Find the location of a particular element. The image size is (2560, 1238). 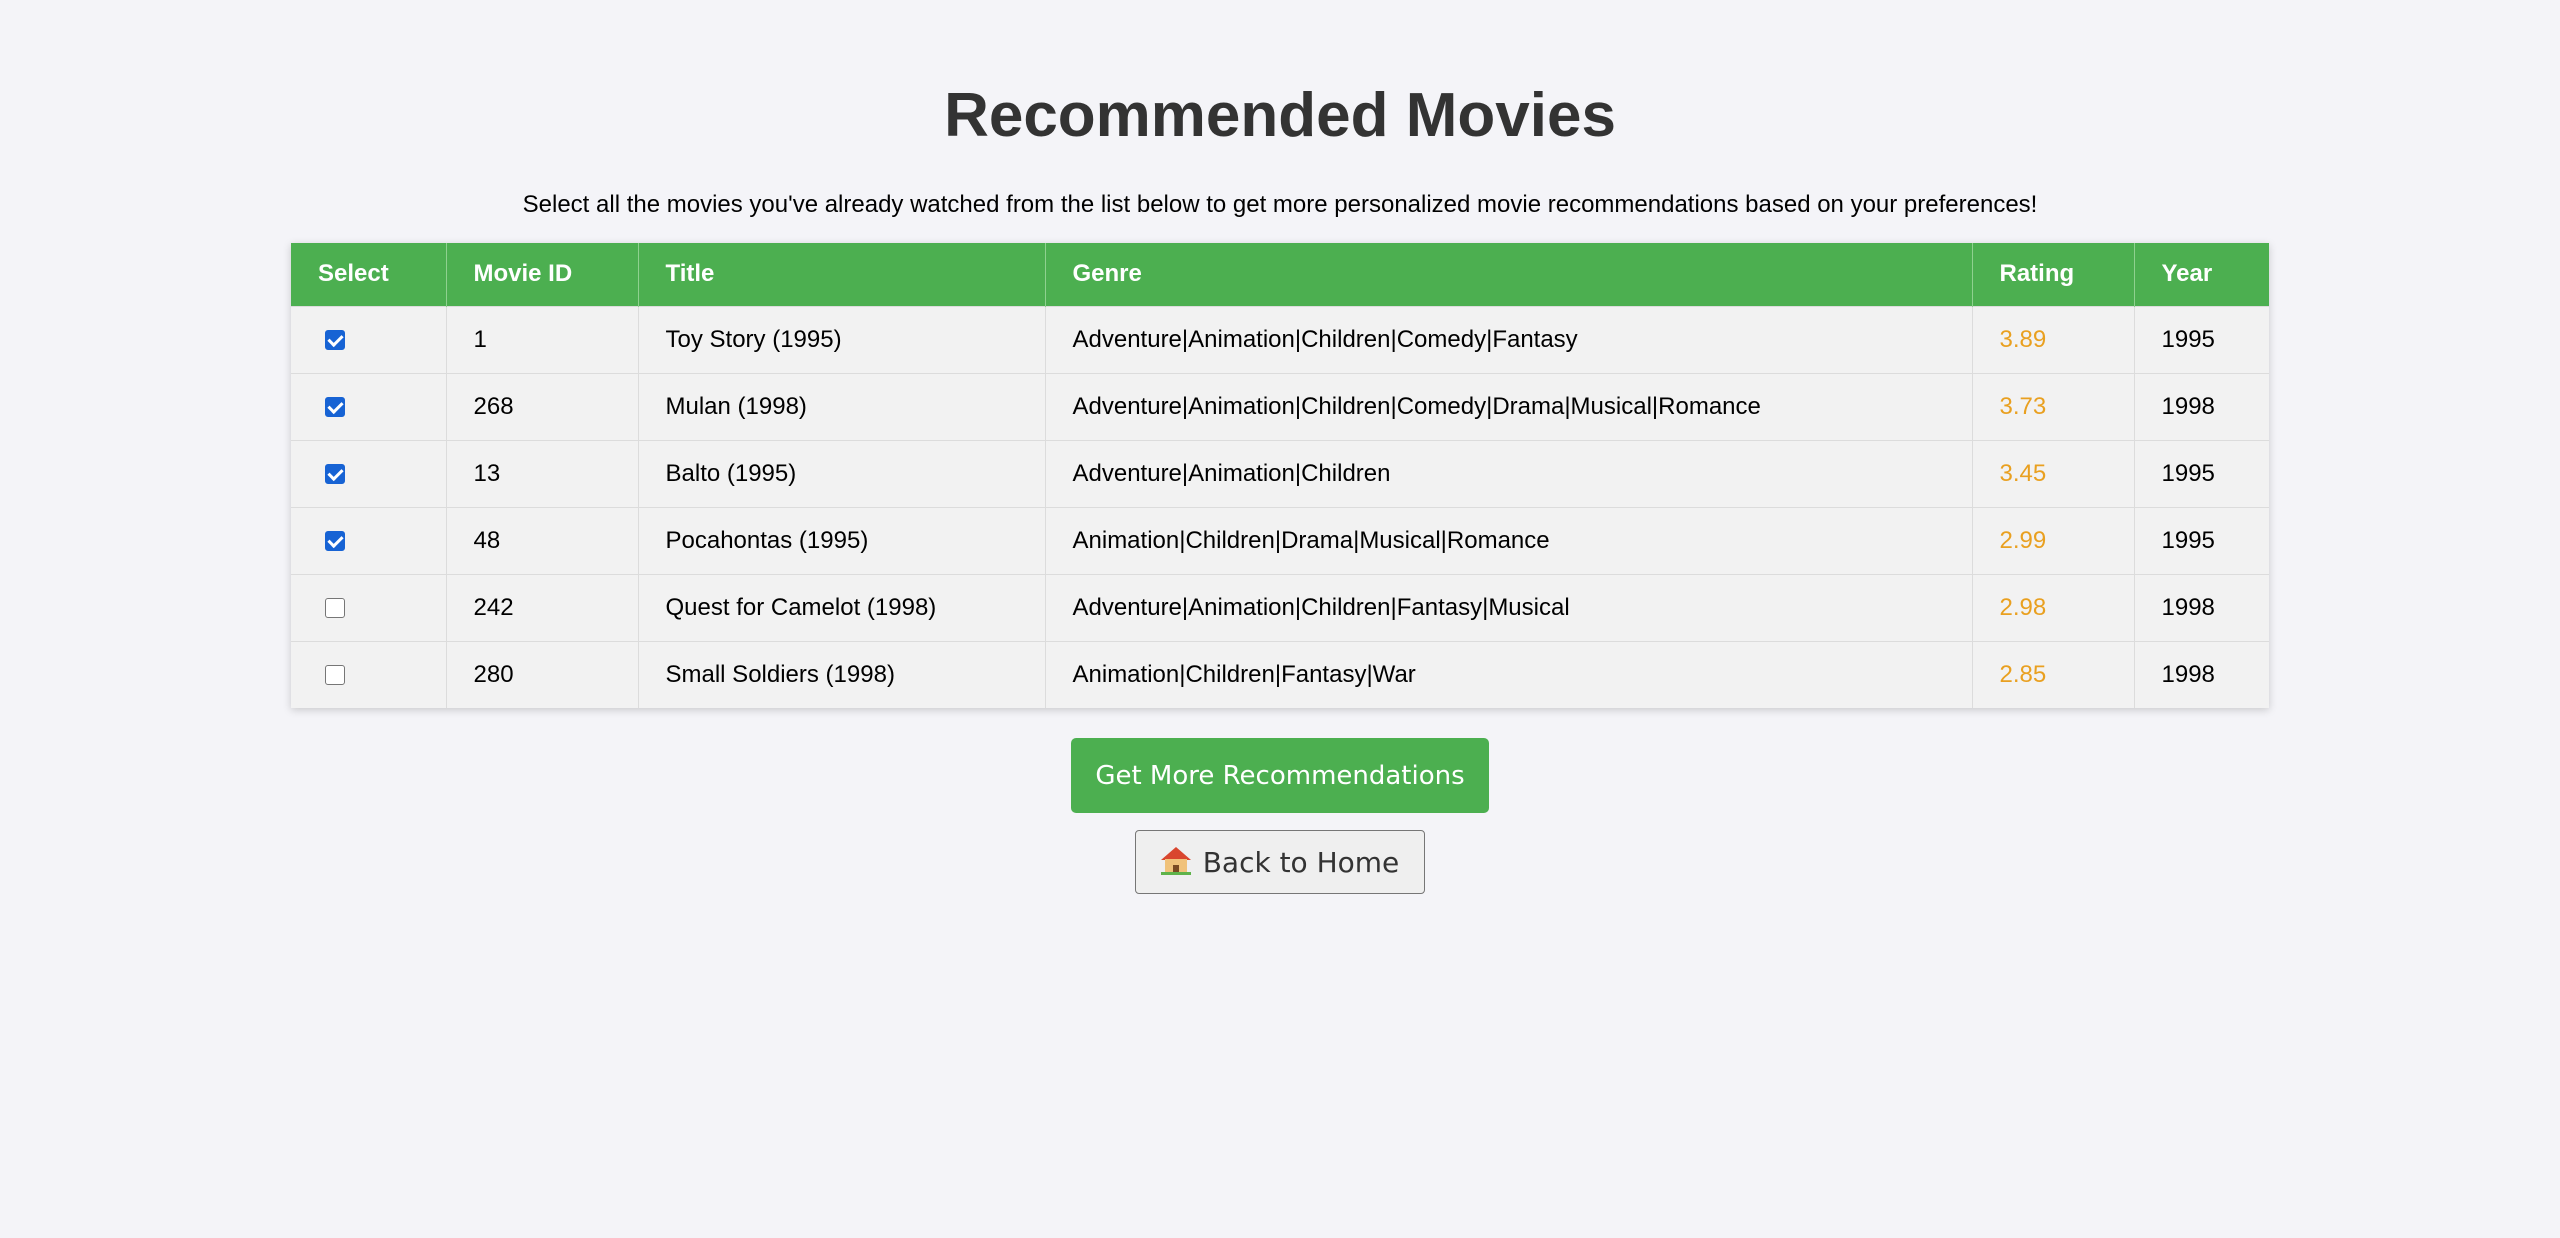

movie-rating-cell: 2.85 is located at coordinates (2052, 674).